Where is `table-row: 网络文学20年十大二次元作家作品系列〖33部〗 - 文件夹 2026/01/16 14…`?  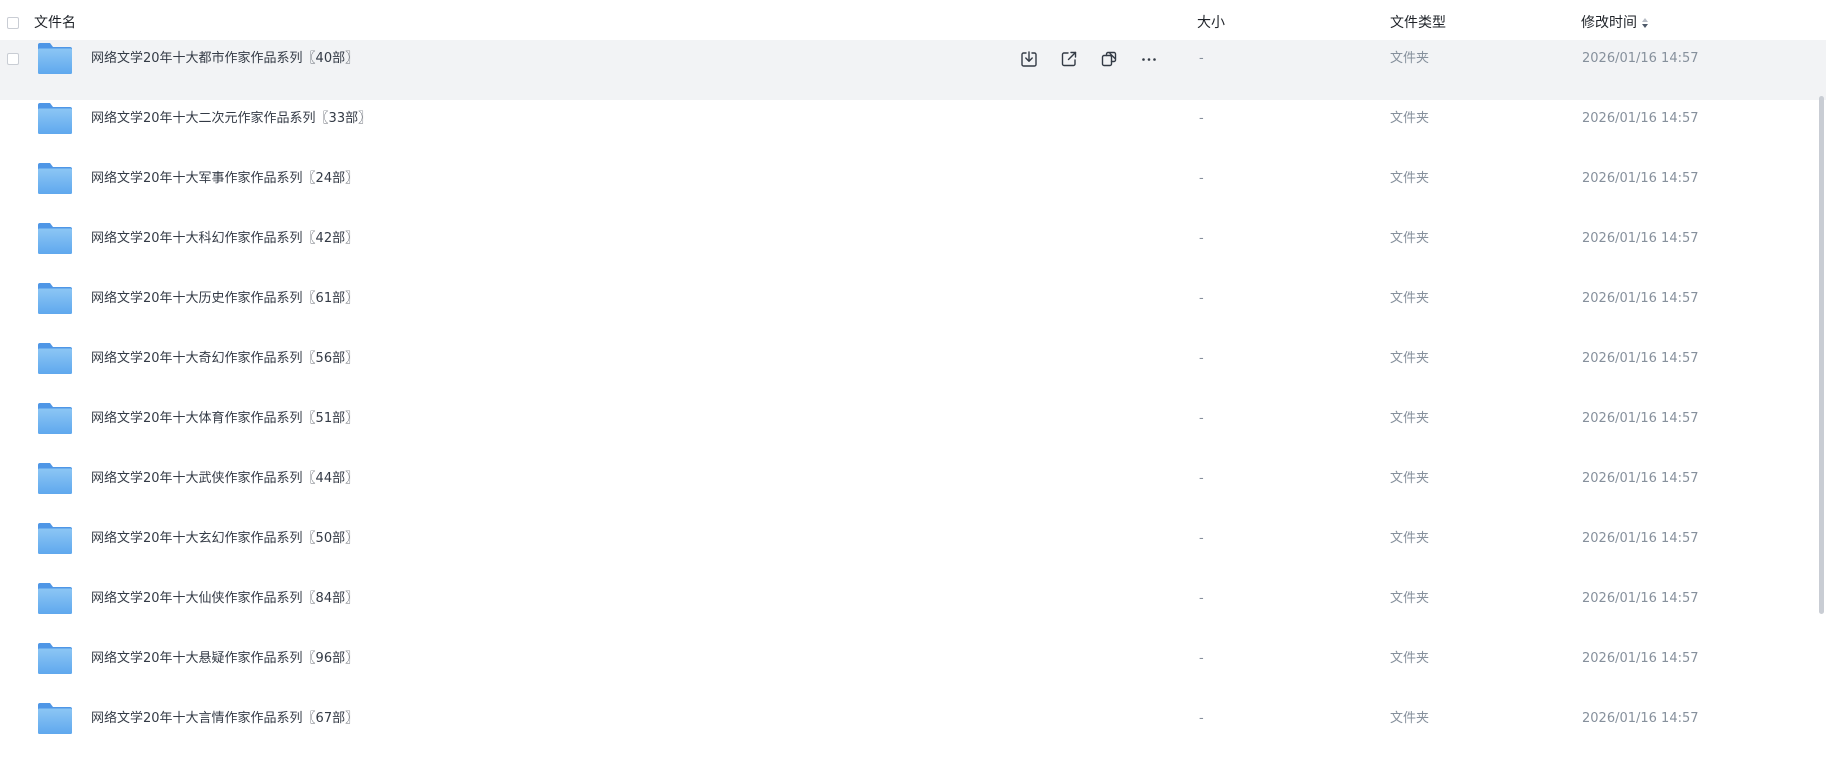 table-row: 网络文学20年十大二次元作家作品系列〖33部〗 - 文件夹 2026/01/16 14… is located at coordinates (913, 130).